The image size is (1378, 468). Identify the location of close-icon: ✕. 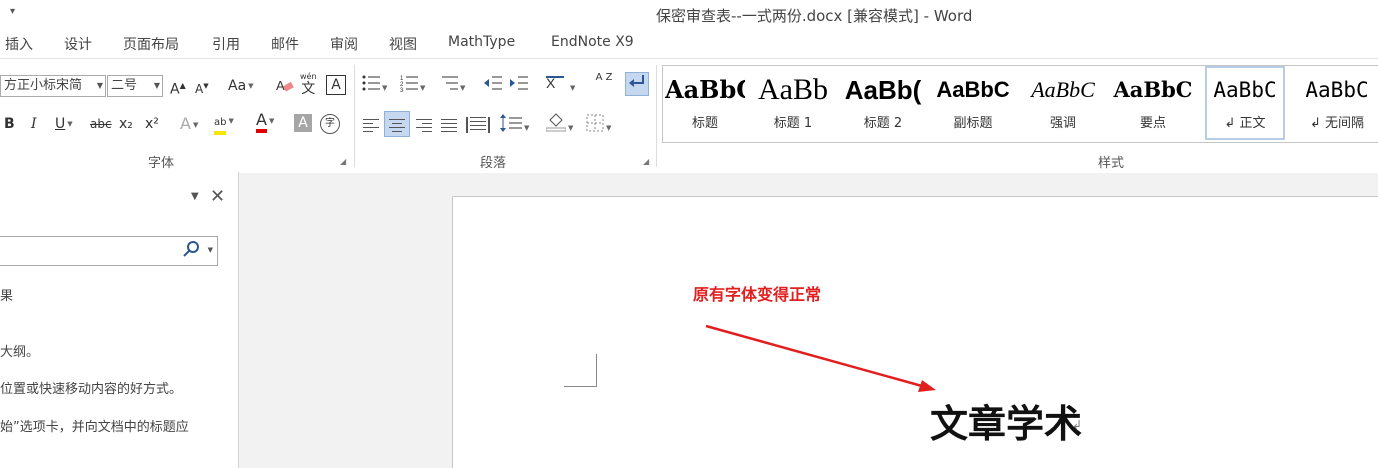
(217, 196).